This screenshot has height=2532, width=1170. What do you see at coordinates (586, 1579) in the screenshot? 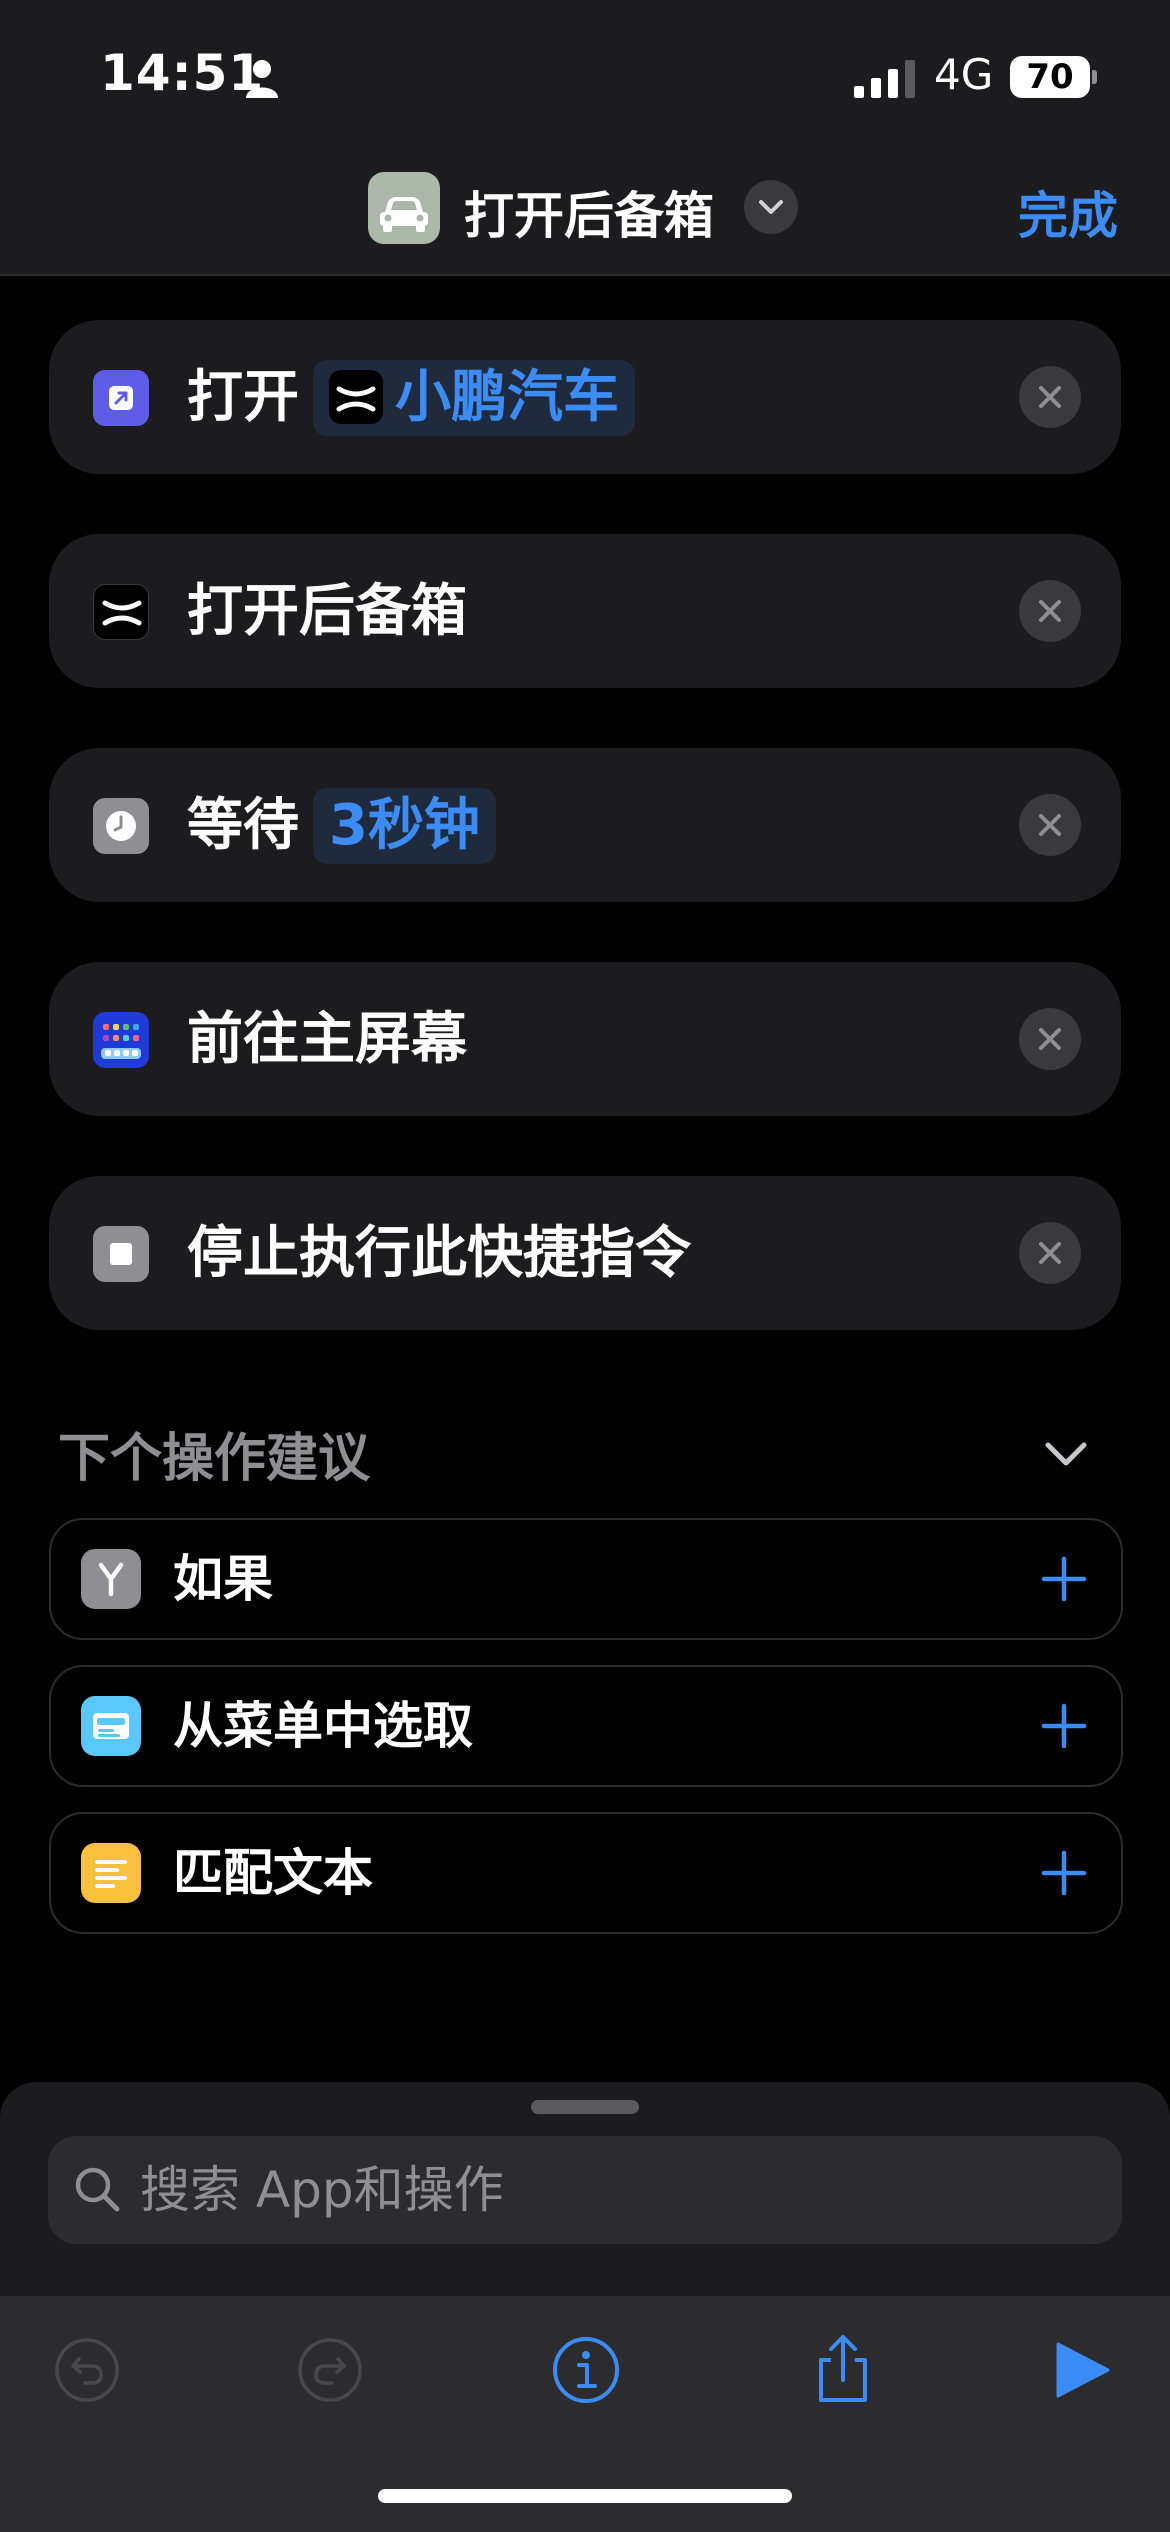
I see `suggestion-if: 如果` at bounding box center [586, 1579].